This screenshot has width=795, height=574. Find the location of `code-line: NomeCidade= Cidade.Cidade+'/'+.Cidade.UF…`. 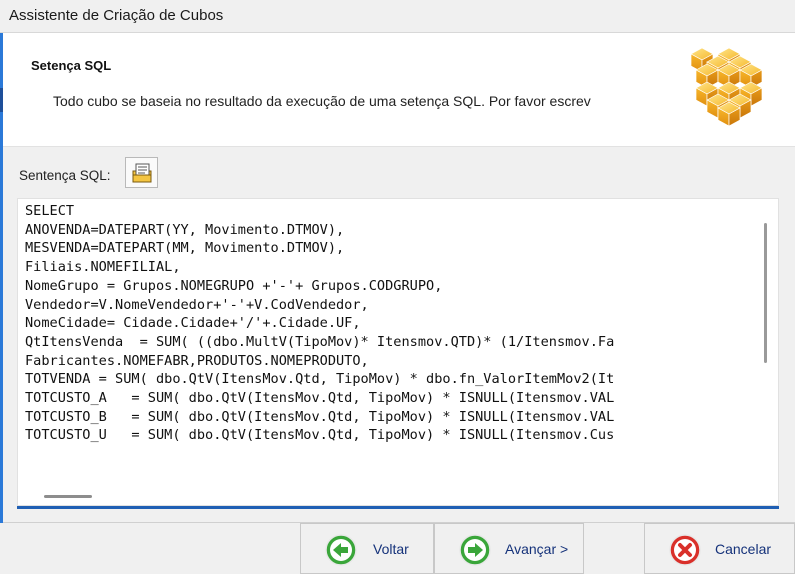

code-line: NomeCidade= Cidade.Cidade+'/'+.Cidade.UF… is located at coordinates (193, 323).